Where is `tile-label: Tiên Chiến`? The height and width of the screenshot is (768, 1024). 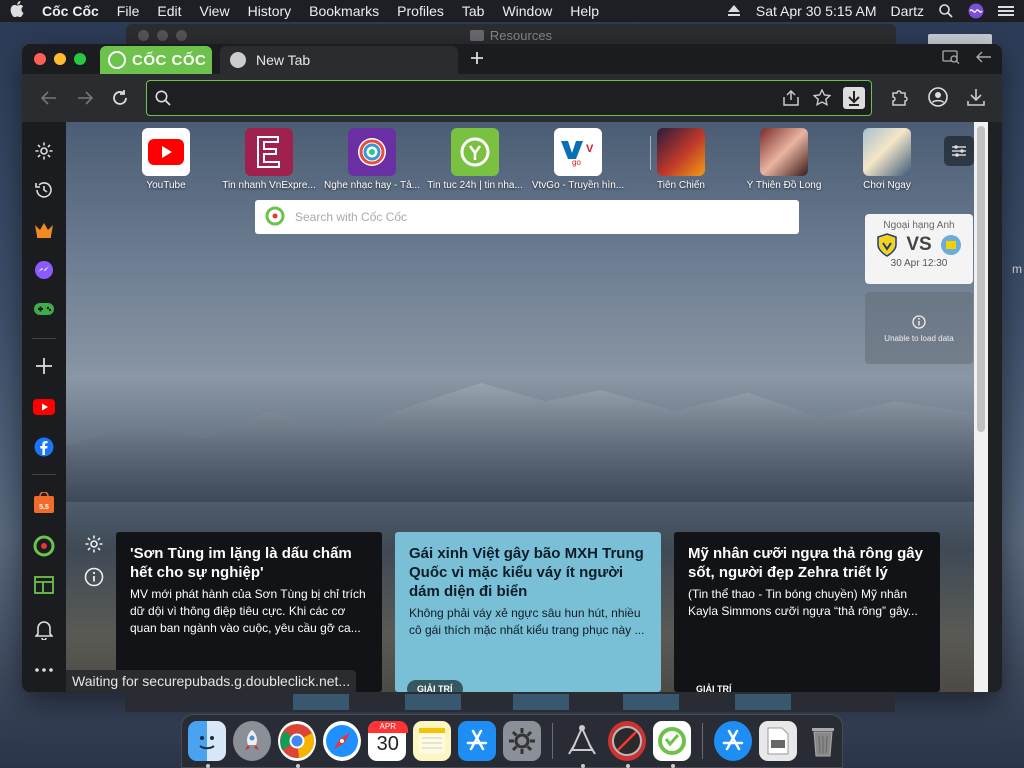
tile-label: Tiên Chiến is located at coordinates (681, 185).